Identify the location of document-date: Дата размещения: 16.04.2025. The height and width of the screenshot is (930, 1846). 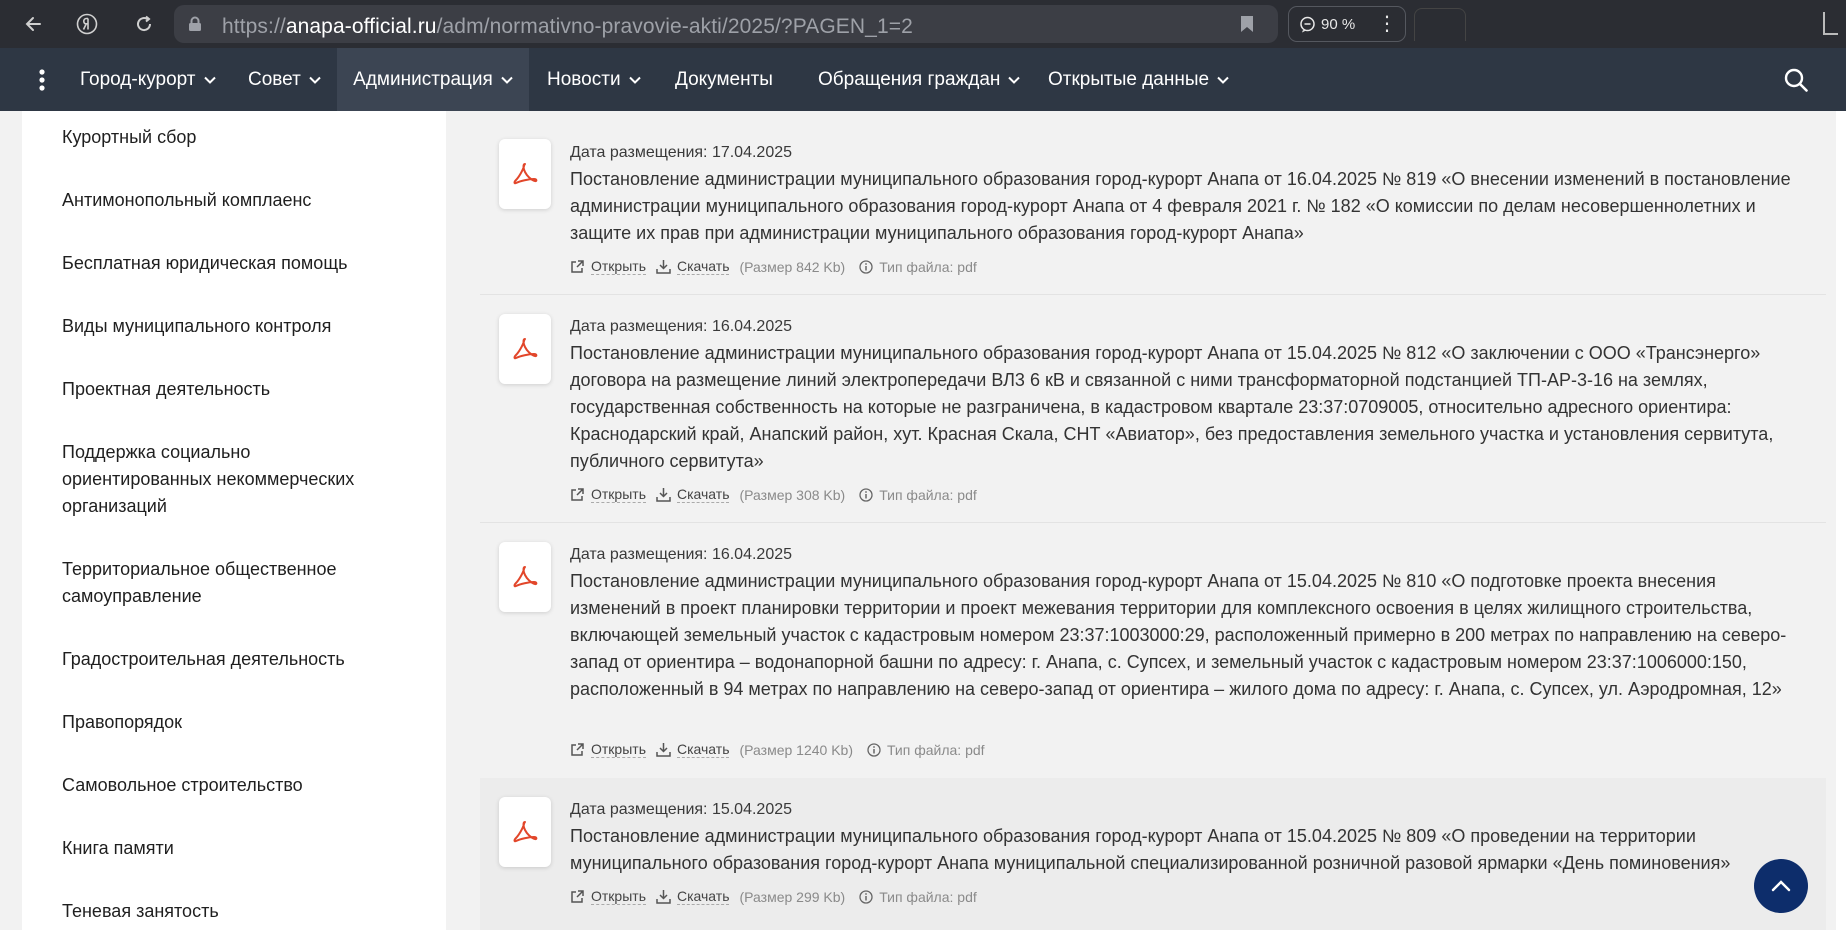
(681, 326).